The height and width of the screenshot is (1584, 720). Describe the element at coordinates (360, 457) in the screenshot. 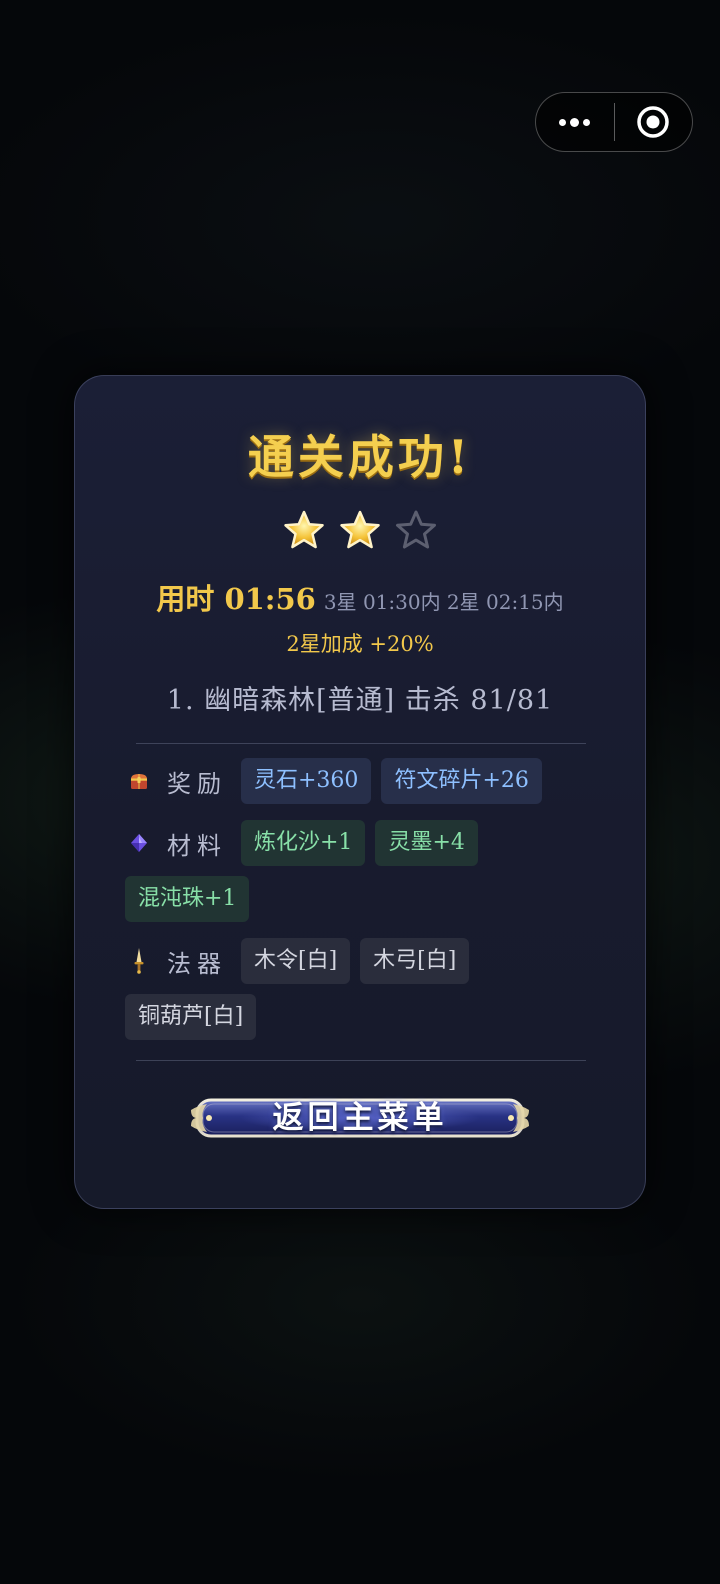

I see `result-title: 通关成功!` at that location.